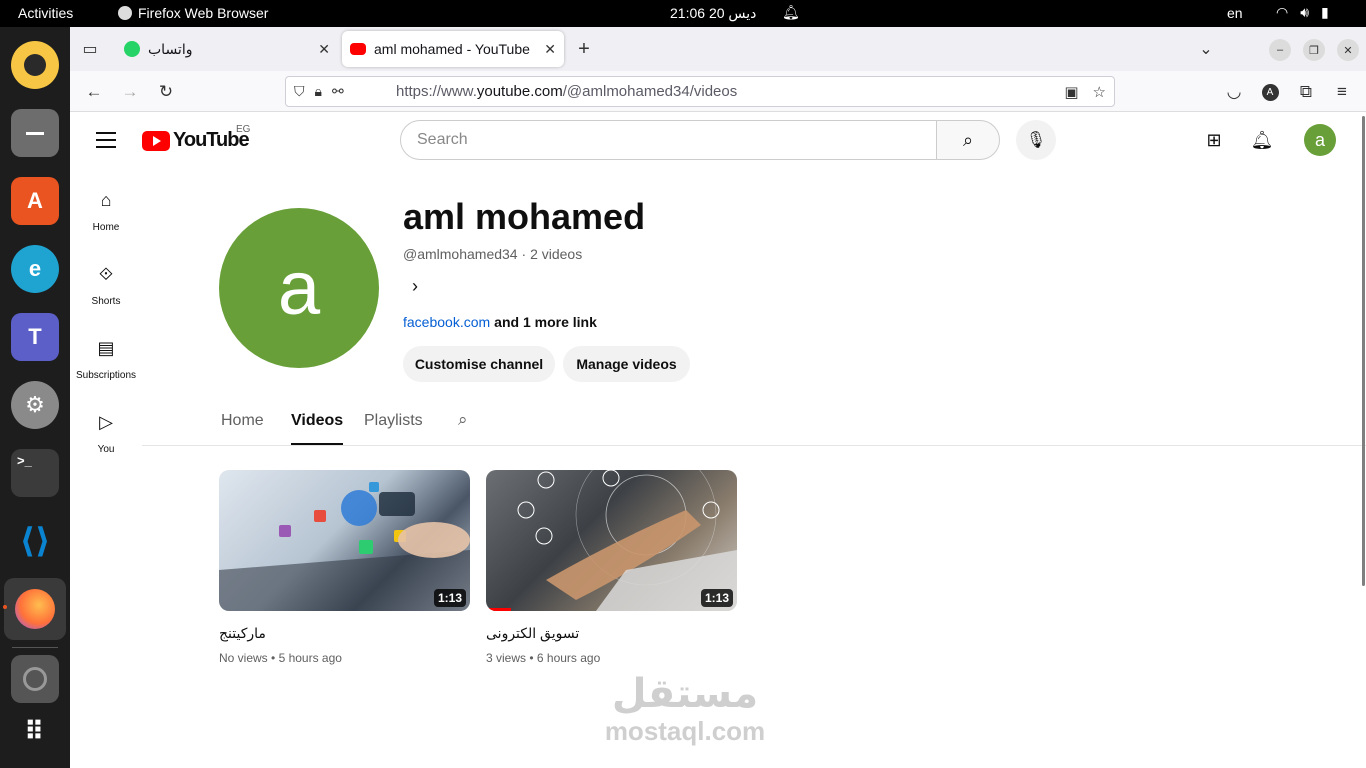 Image resolution: width=1366 pixels, height=768 pixels. I want to click on dock-separator, so click(35, 647).